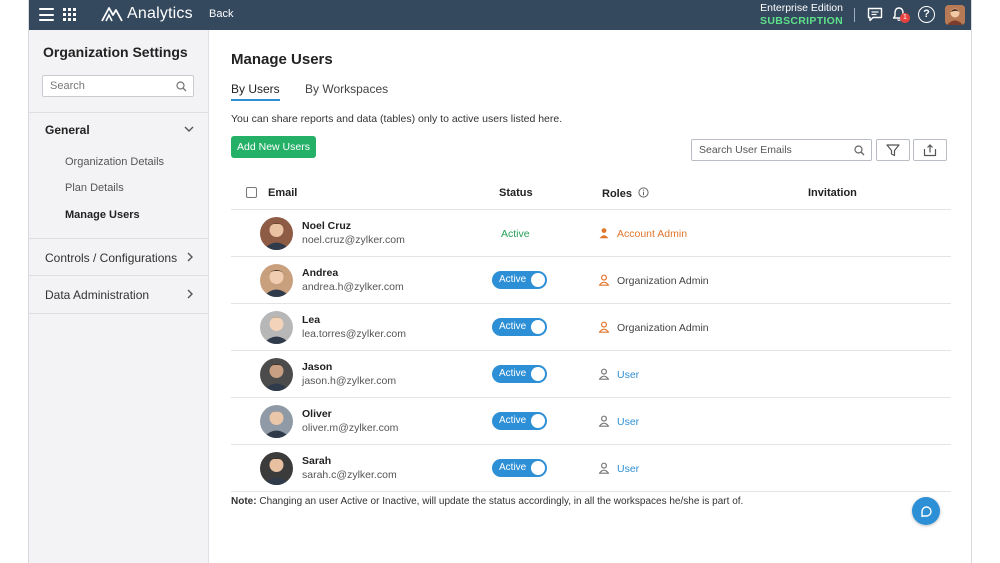 This screenshot has height=563, width=1000. Describe the element at coordinates (349, 381) in the screenshot. I see `user-email: jason.h@zylker.com` at that location.